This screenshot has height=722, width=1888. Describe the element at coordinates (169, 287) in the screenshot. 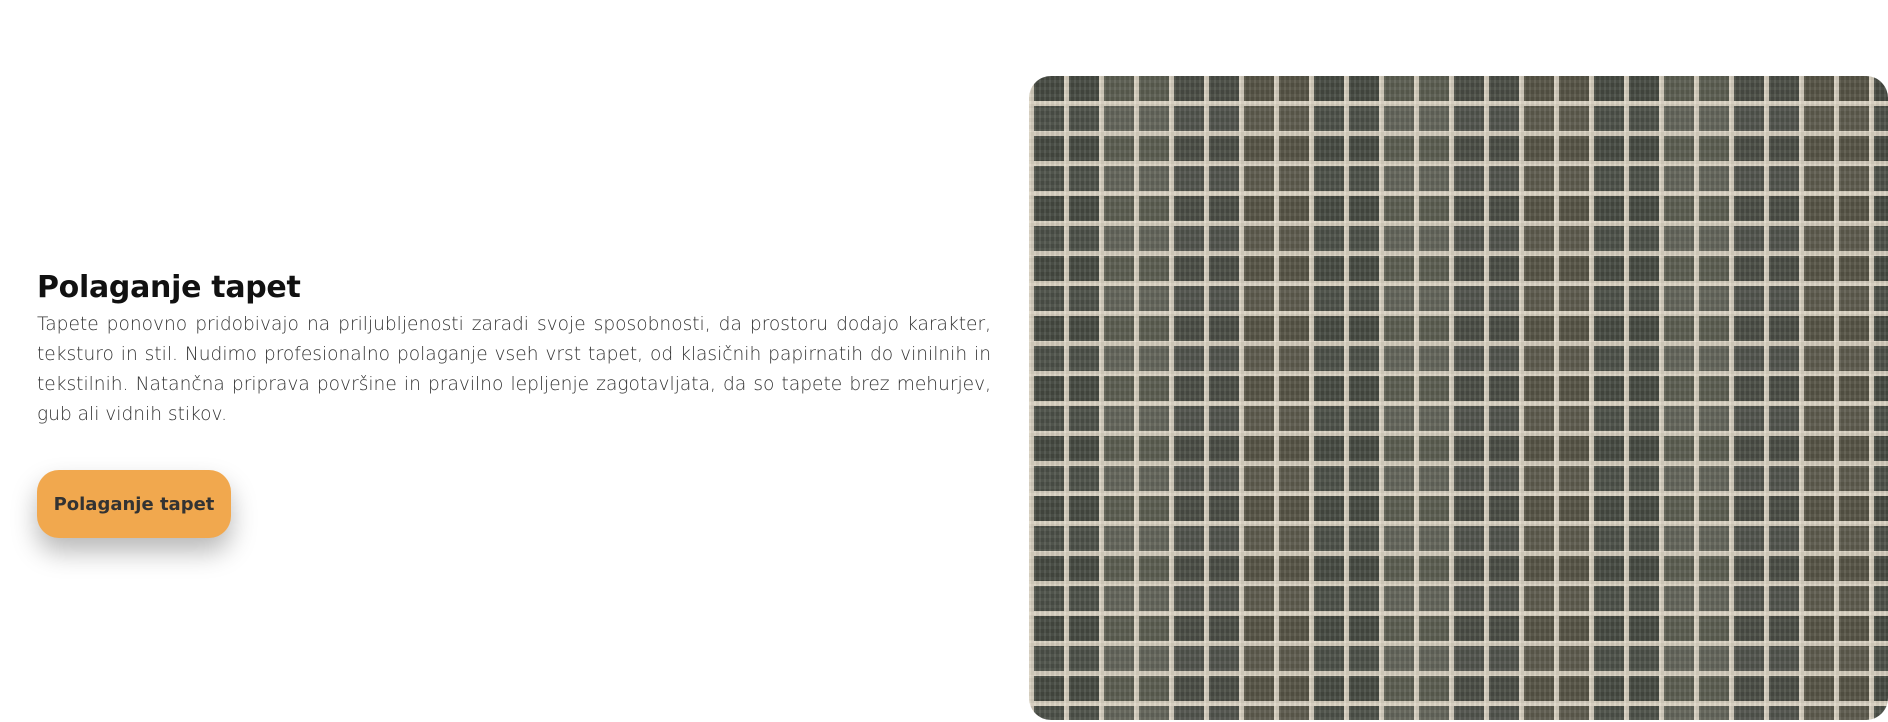

I see `section-title: Polaganje tapet` at that location.